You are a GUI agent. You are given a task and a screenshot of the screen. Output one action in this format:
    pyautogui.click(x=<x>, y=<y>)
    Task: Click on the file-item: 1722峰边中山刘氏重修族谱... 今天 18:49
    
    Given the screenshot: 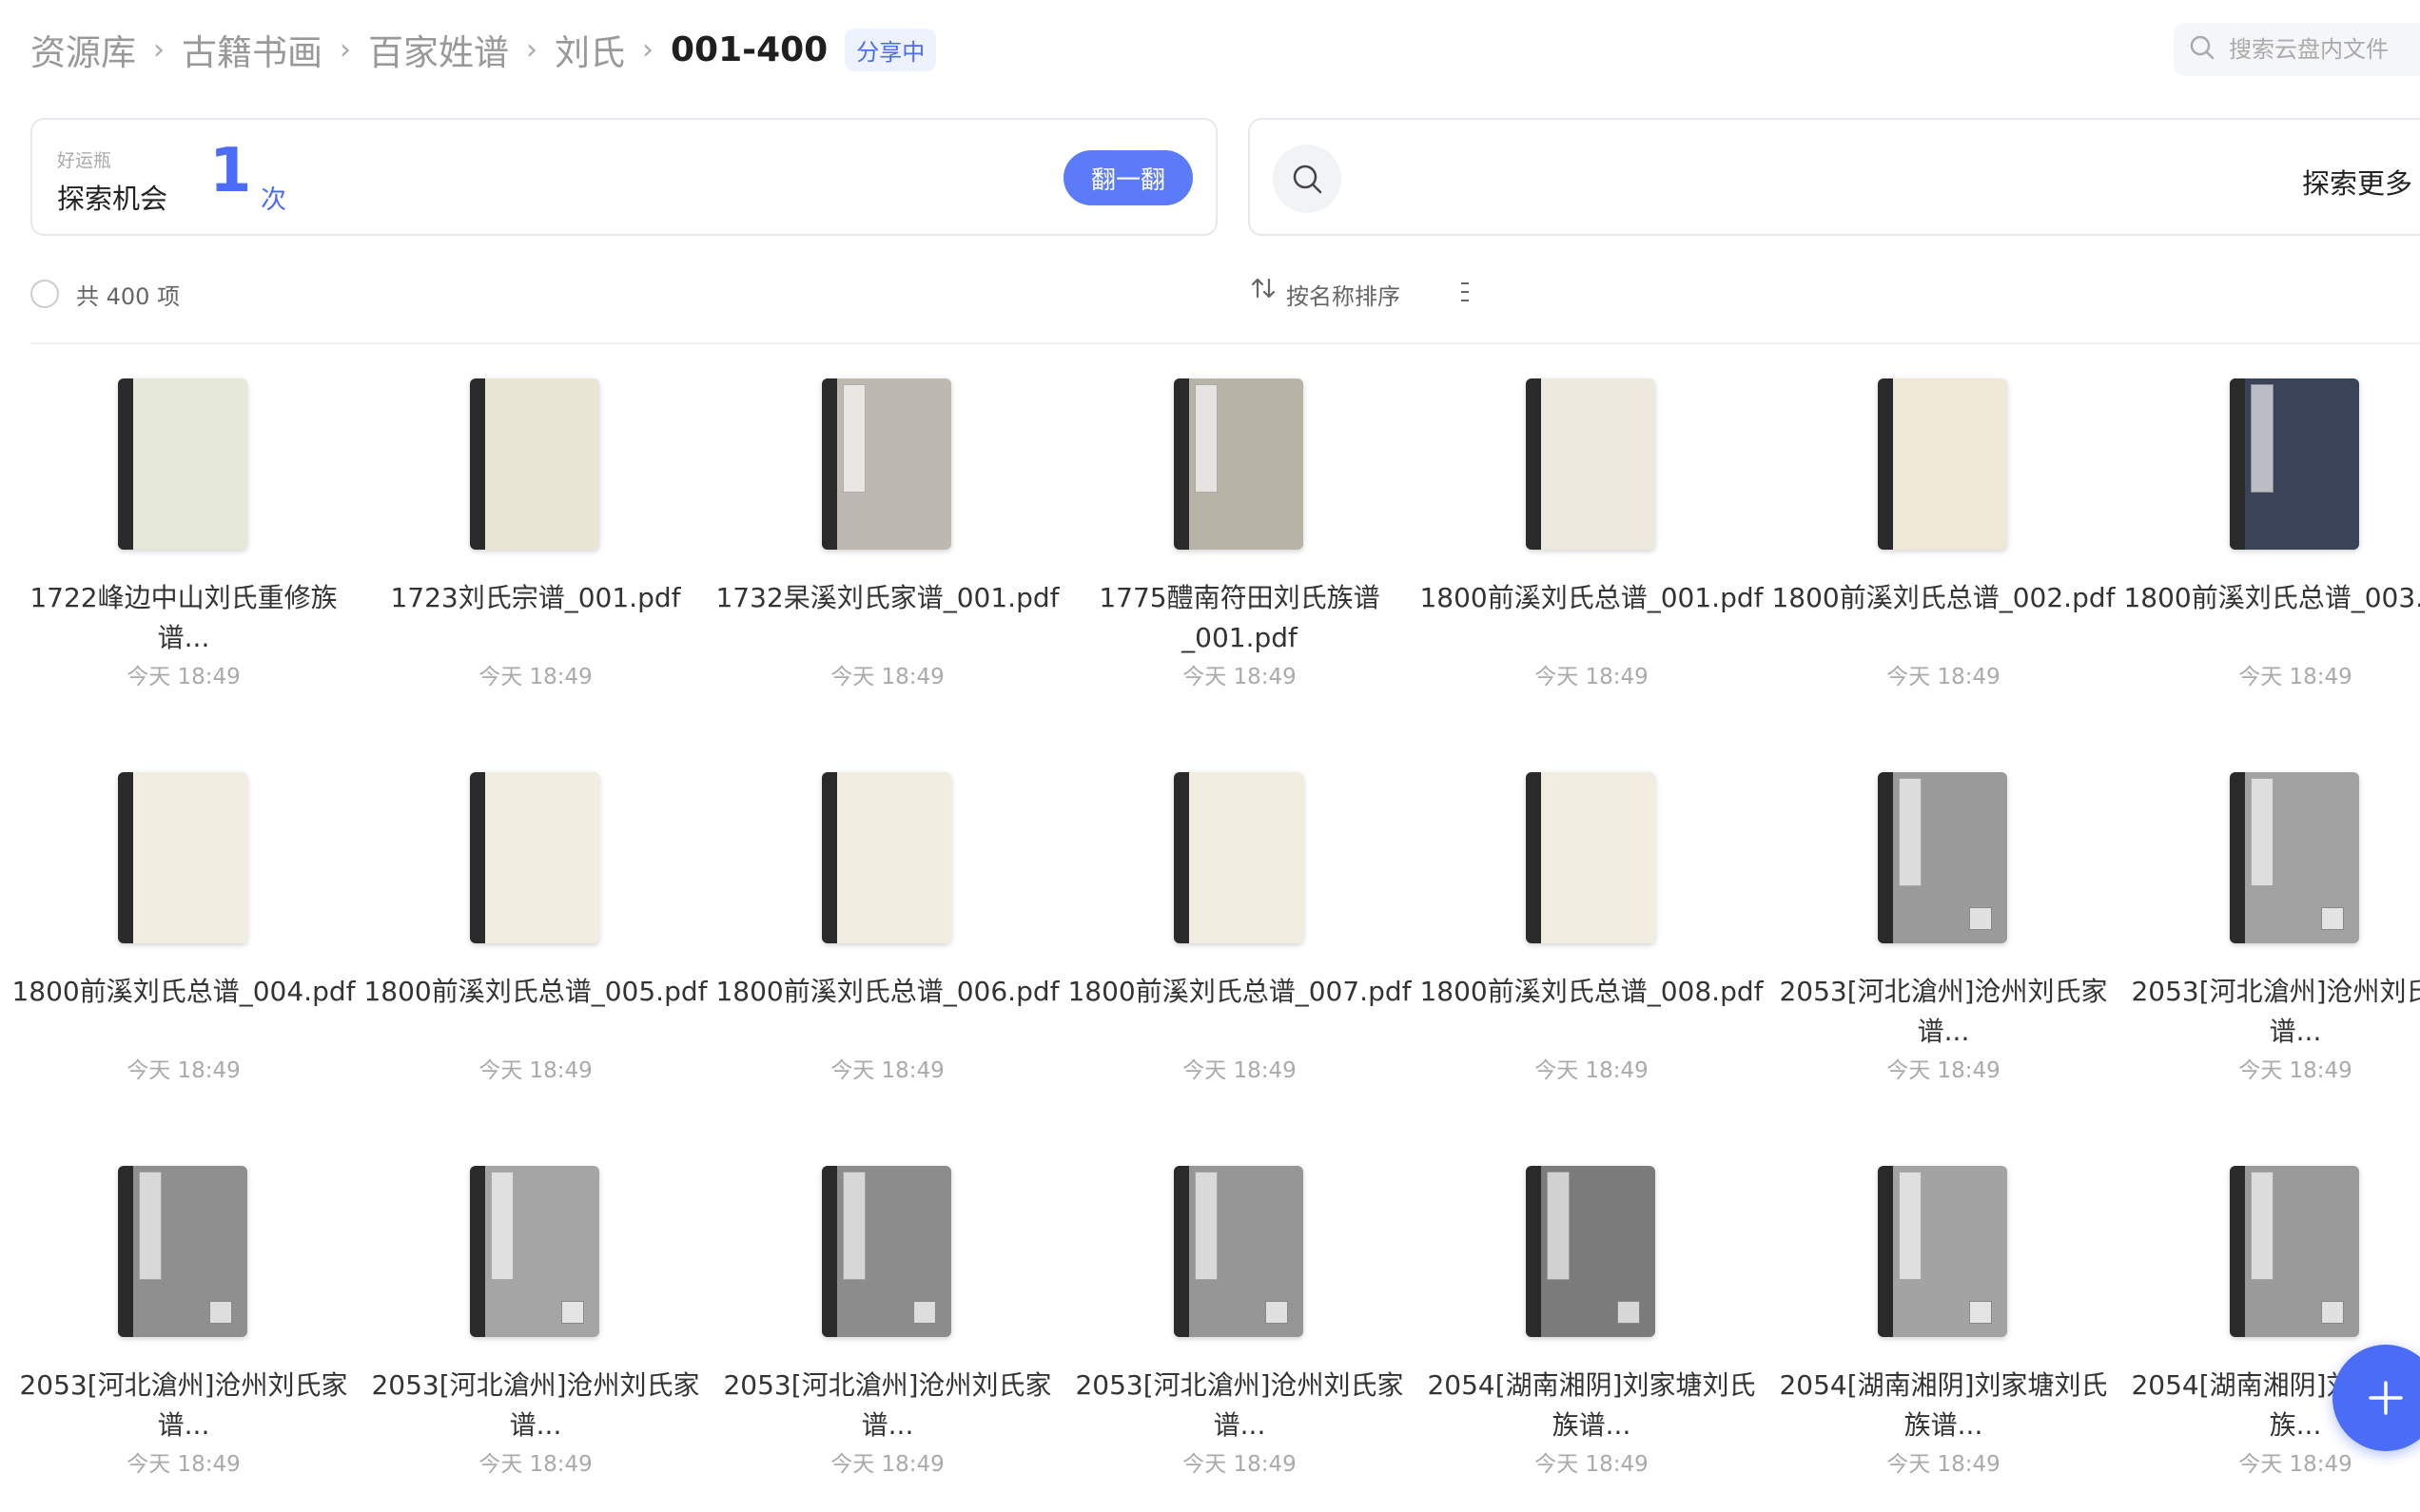 What is the action you would take?
    pyautogui.click(x=184, y=535)
    